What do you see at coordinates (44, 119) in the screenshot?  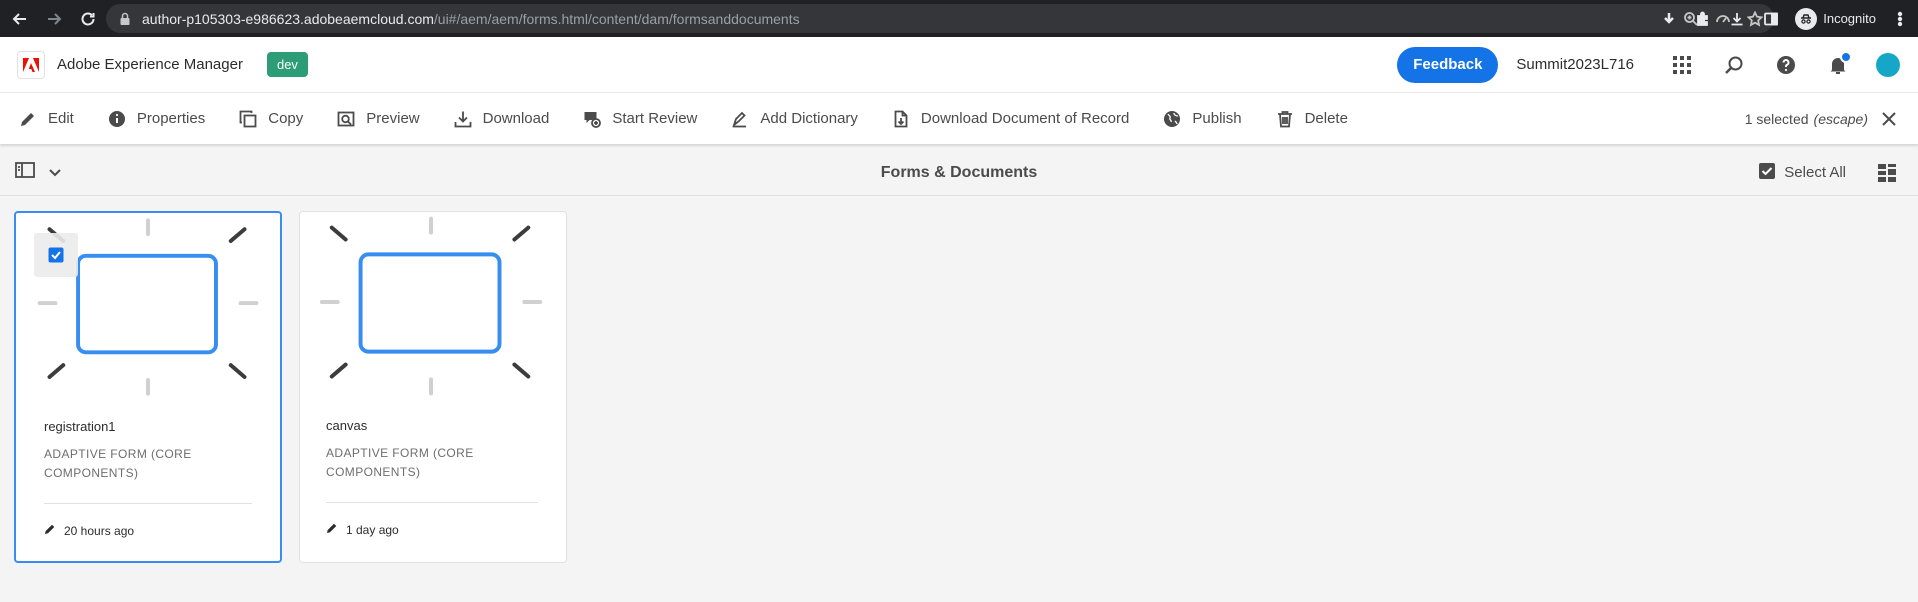 I see `edit-action: Edit` at bounding box center [44, 119].